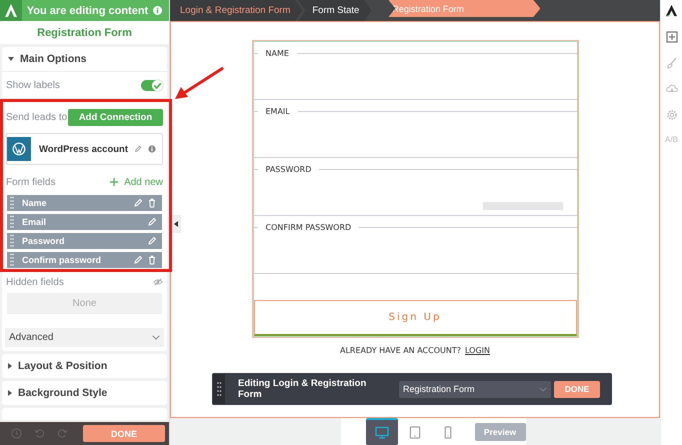 This screenshot has height=445, width=682. Describe the element at coordinates (672, 37) in the screenshot. I see `add-icon` at that location.